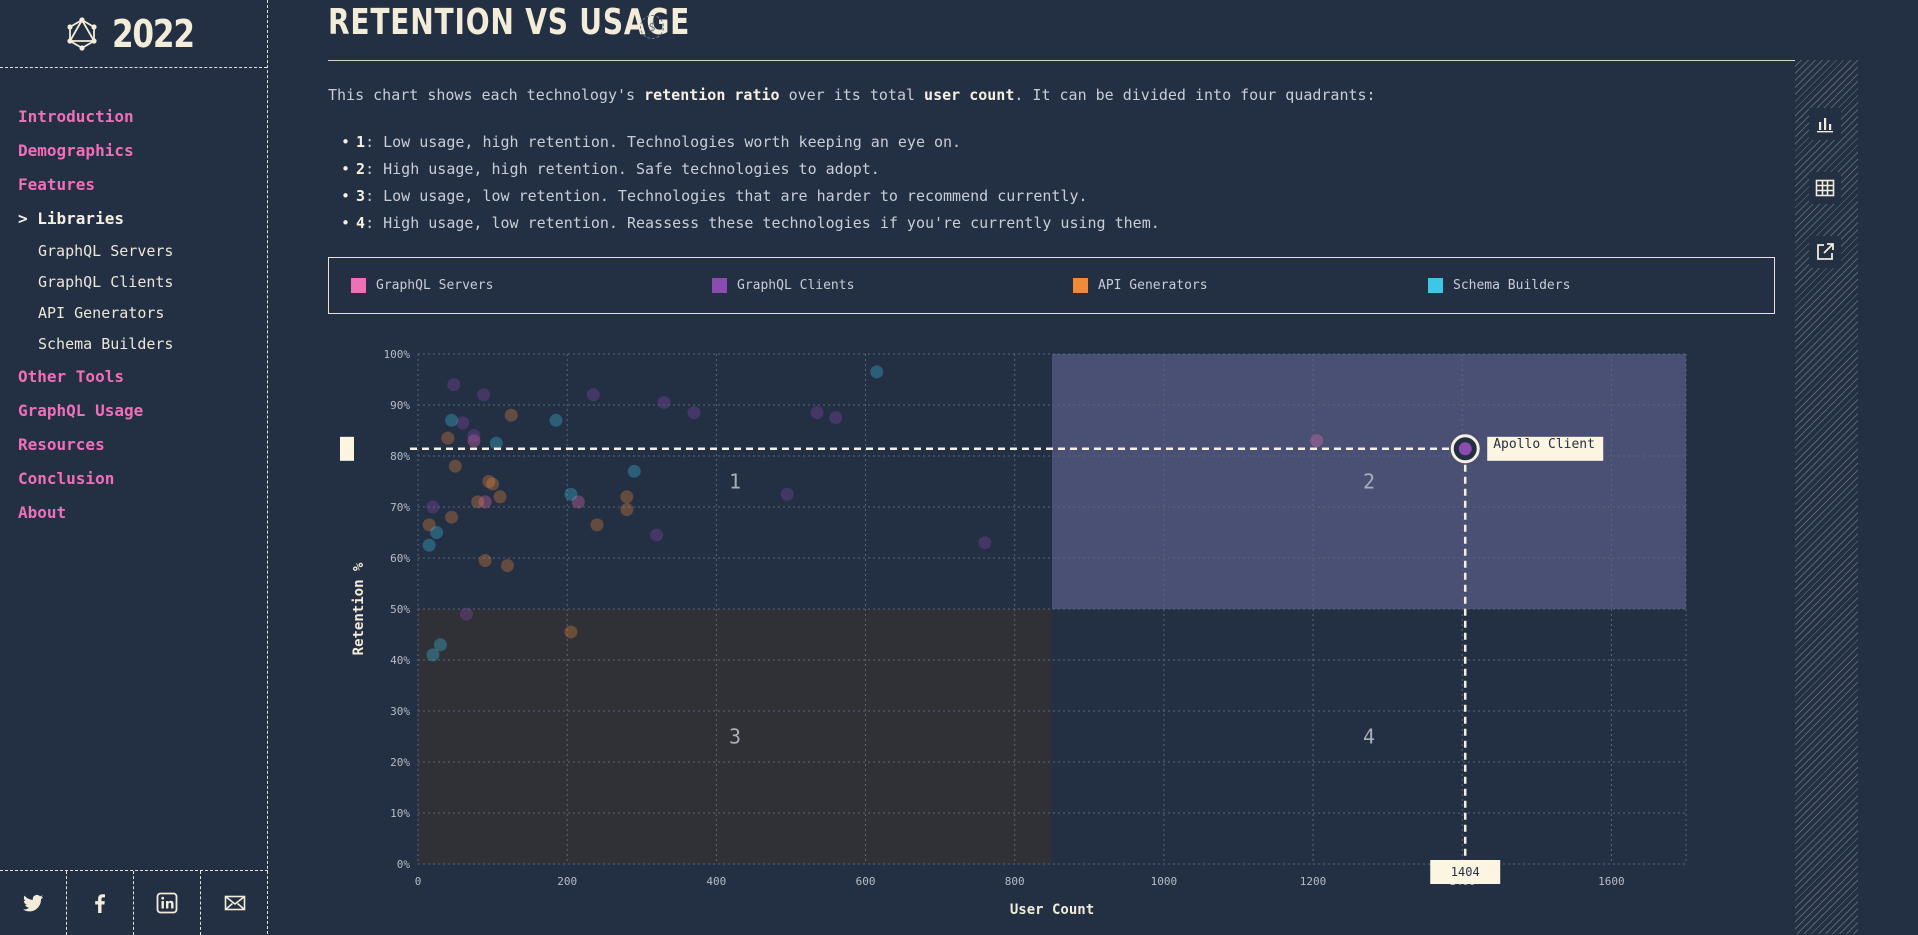 The height and width of the screenshot is (935, 1918). I want to click on y-tick-label: 80%, so click(400, 456).